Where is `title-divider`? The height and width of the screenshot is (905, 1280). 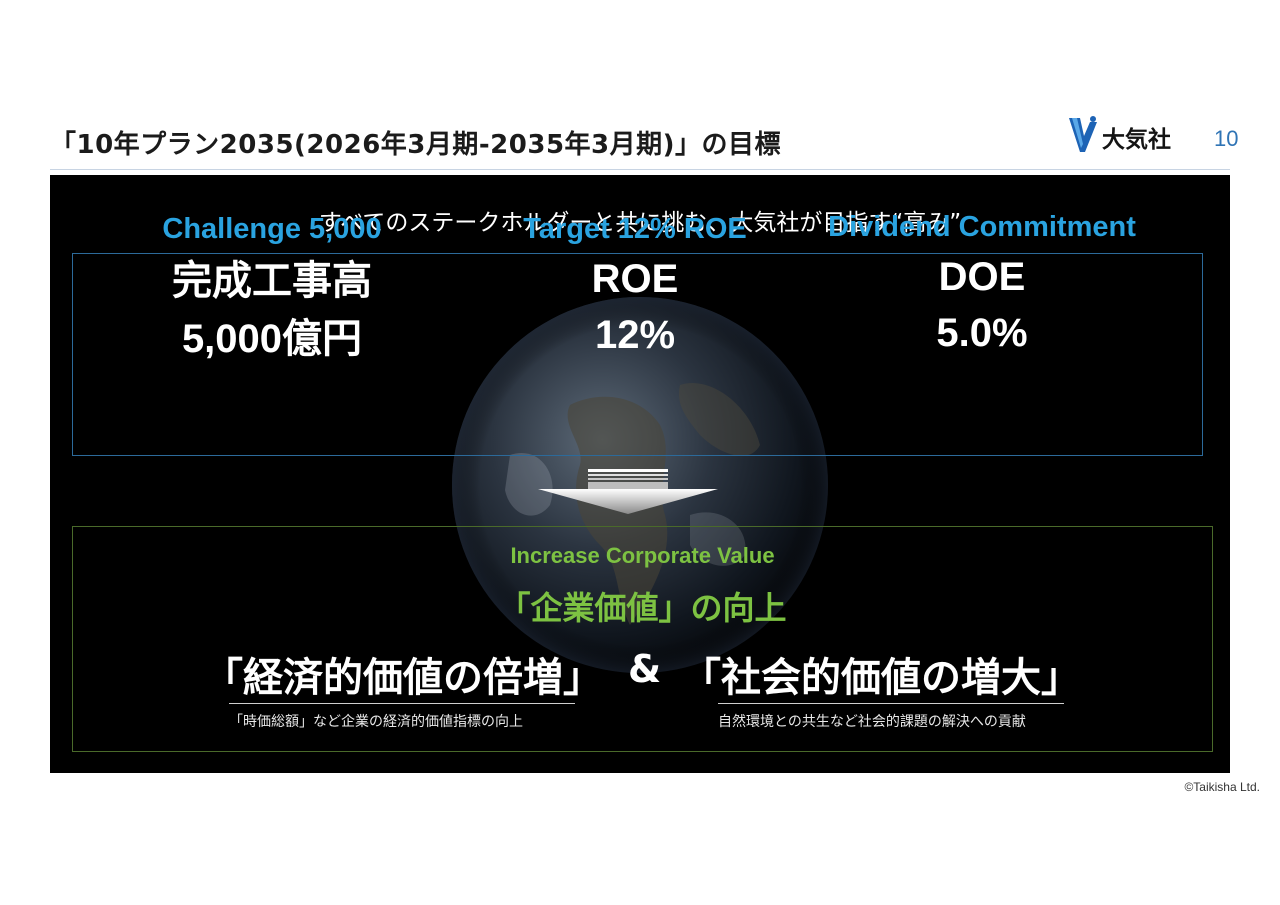
title-divider is located at coordinates (640, 169).